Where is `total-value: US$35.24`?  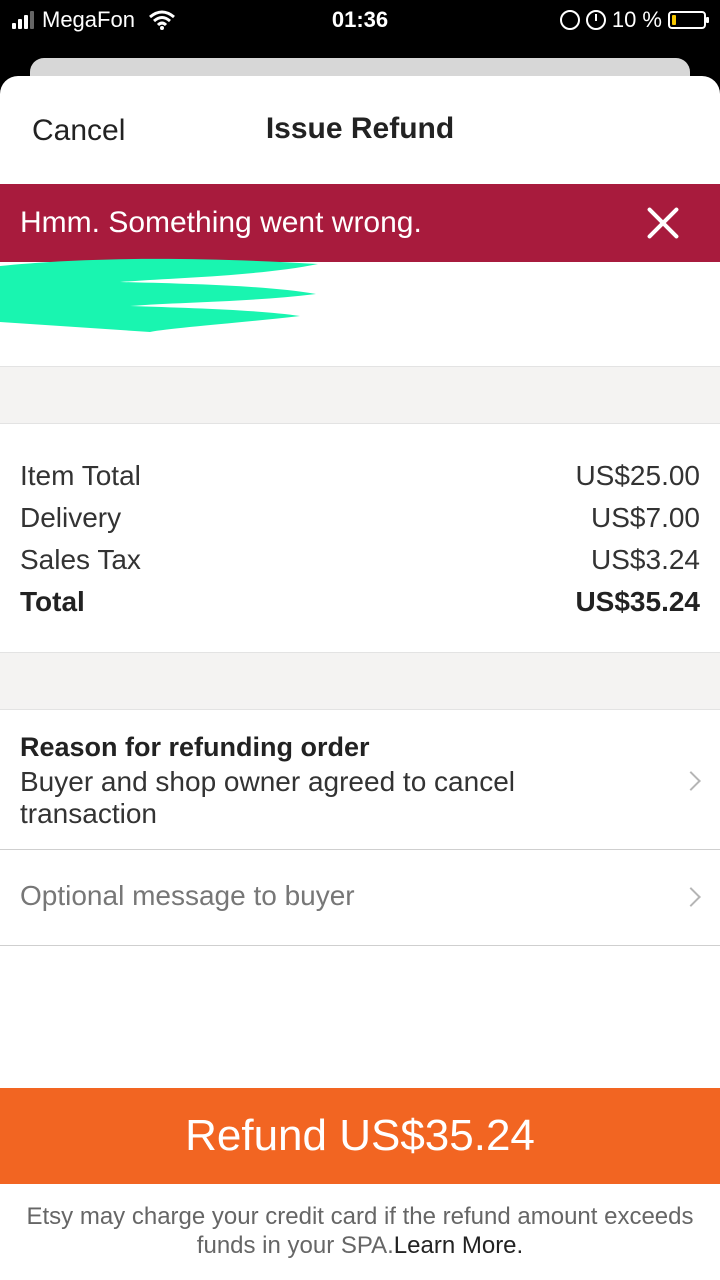 total-value: US$35.24 is located at coordinates (637, 601).